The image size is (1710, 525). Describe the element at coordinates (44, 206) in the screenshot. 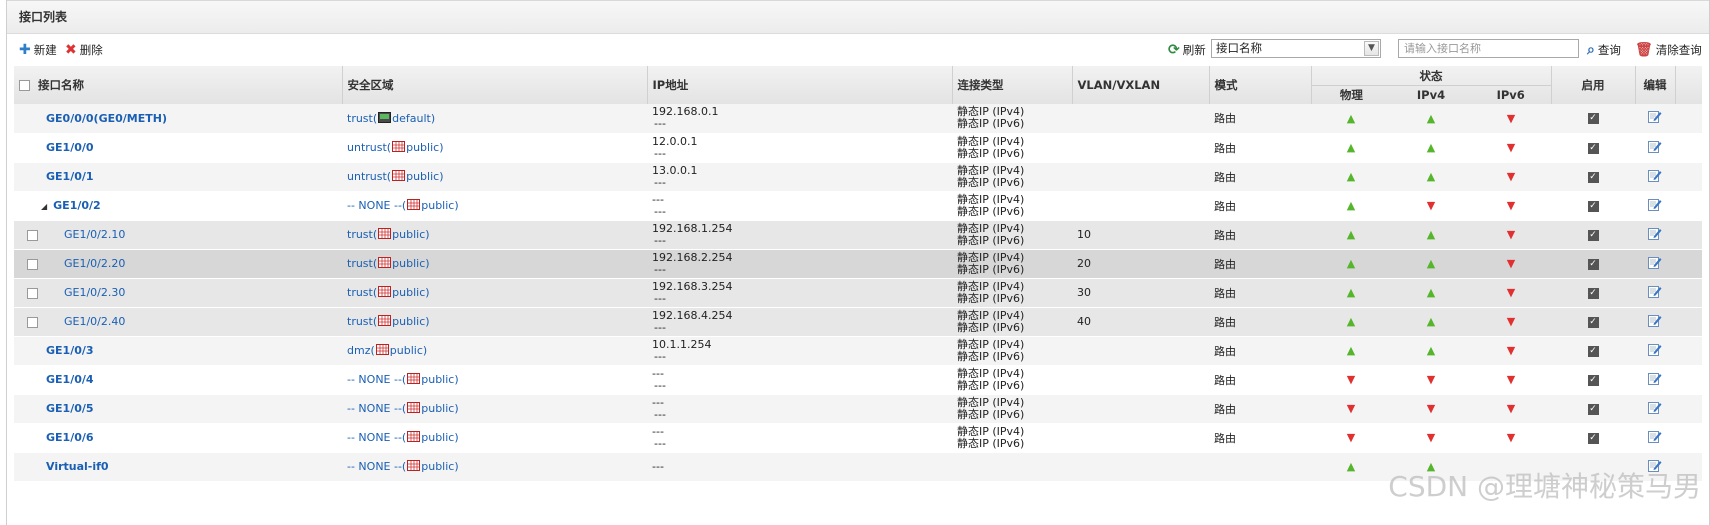

I see `collapse-caret-icon: ◢` at that location.